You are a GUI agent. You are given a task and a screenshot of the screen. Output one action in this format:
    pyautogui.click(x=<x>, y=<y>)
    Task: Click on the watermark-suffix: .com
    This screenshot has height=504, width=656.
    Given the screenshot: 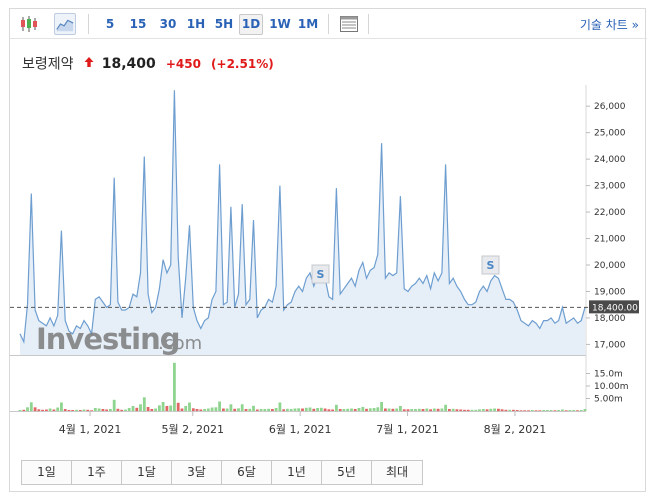 What is the action you would take?
    pyautogui.click(x=180, y=343)
    